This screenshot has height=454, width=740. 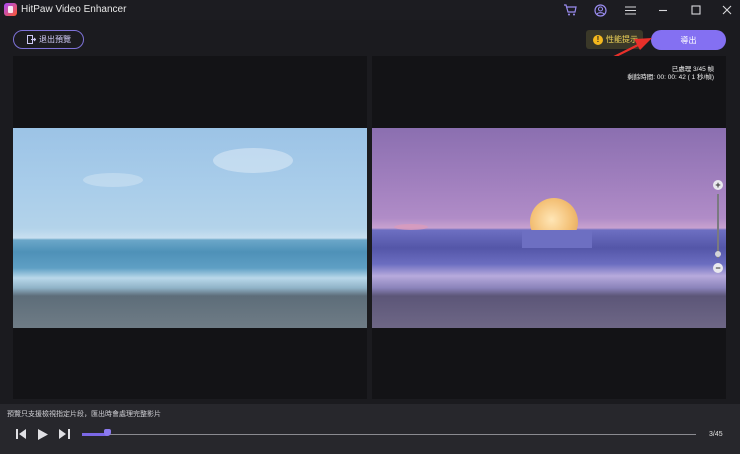 I want to click on cart-icon, so click(x=570, y=10).